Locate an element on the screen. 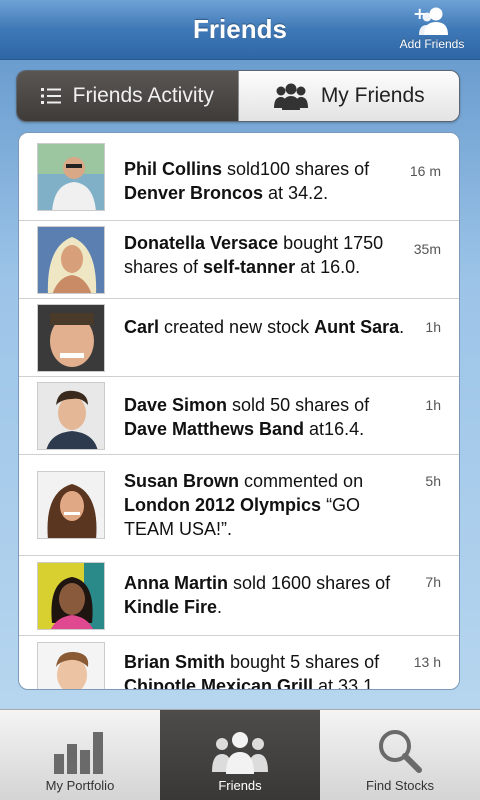 The height and width of the screenshot is (800, 480). activity-detail: at16.4. is located at coordinates (334, 429).